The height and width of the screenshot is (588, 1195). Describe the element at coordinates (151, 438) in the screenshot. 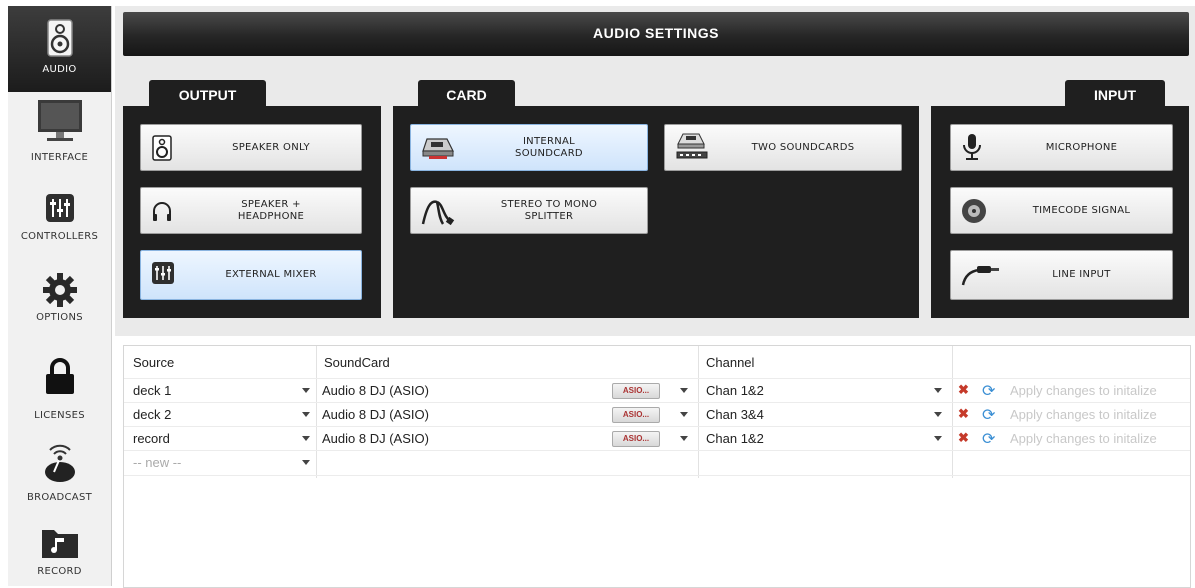

I see `source-select: record` at that location.